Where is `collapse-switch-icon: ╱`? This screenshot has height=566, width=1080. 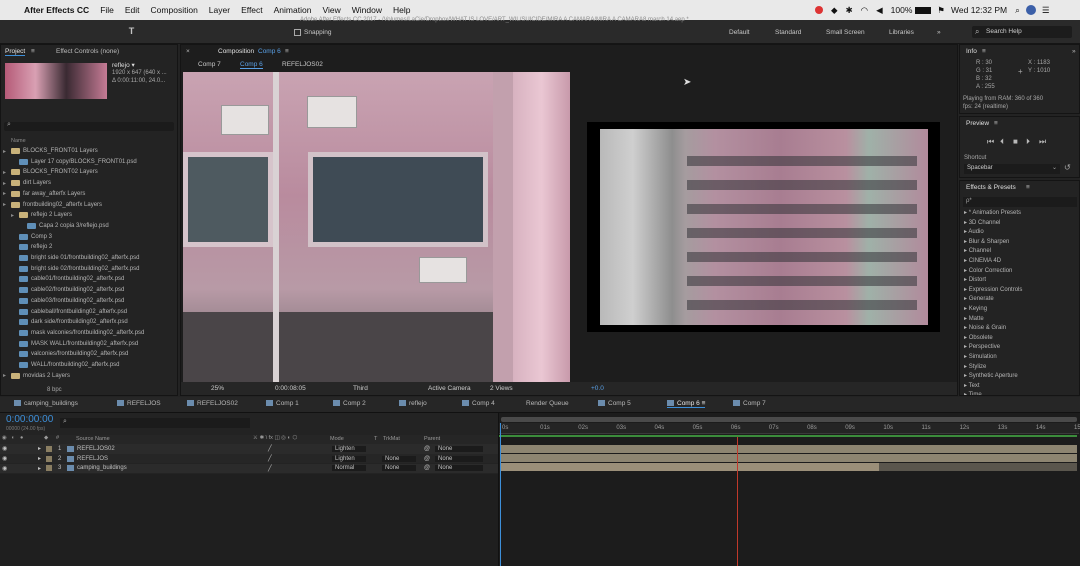
collapse-switch-icon: ╱ is located at coordinates (270, 458).